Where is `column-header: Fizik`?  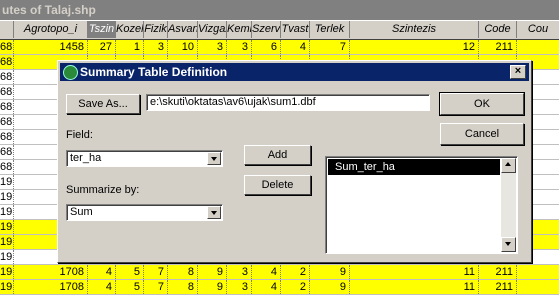
column-header: Fizik is located at coordinates (156, 29).